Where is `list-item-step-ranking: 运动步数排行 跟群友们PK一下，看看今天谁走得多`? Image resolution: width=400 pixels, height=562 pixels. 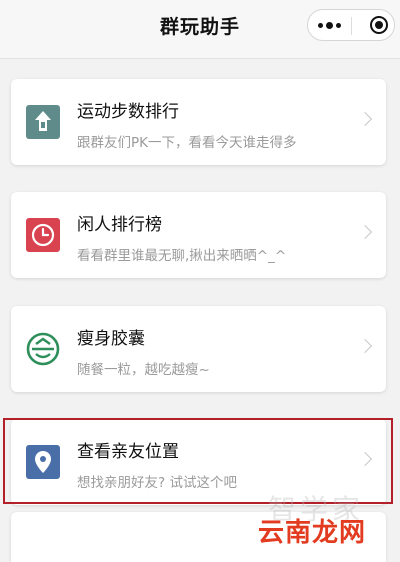
list-item-step-ranking: 运动步数排行 跟群友们PK一下，看看今天谁走得多 is located at coordinates (198, 122).